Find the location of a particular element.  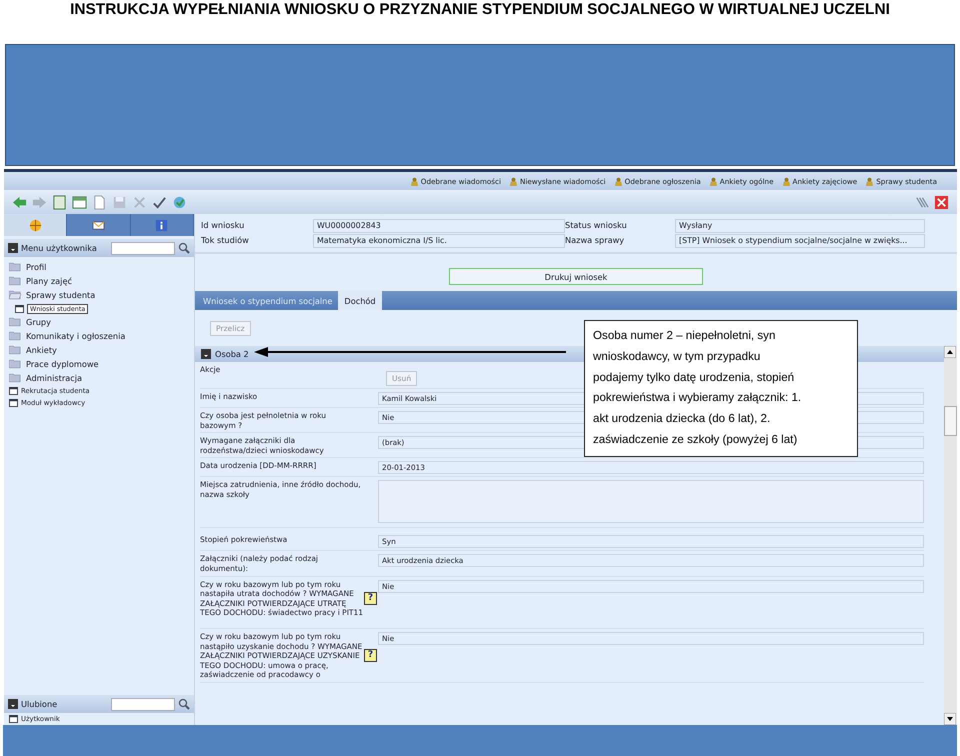

field-label: Id wniosku is located at coordinates (223, 225).